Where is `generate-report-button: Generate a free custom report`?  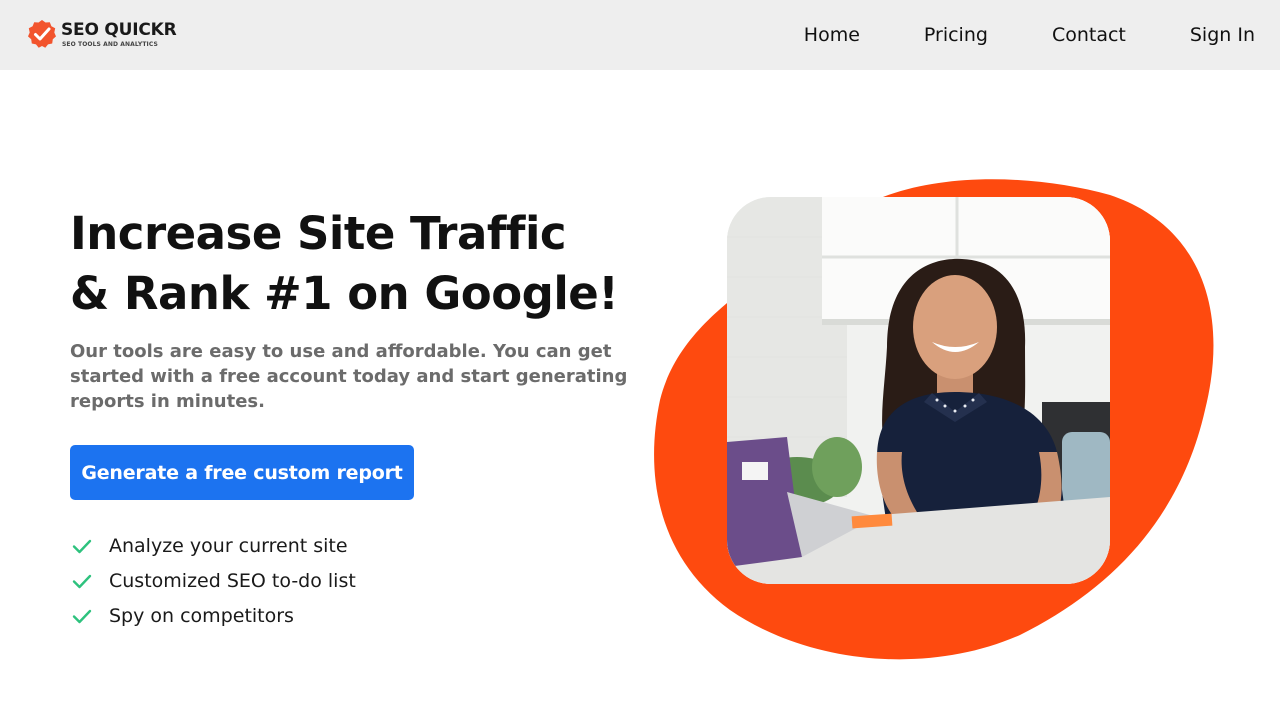
generate-report-button: Generate a free custom report is located at coordinates (242, 472).